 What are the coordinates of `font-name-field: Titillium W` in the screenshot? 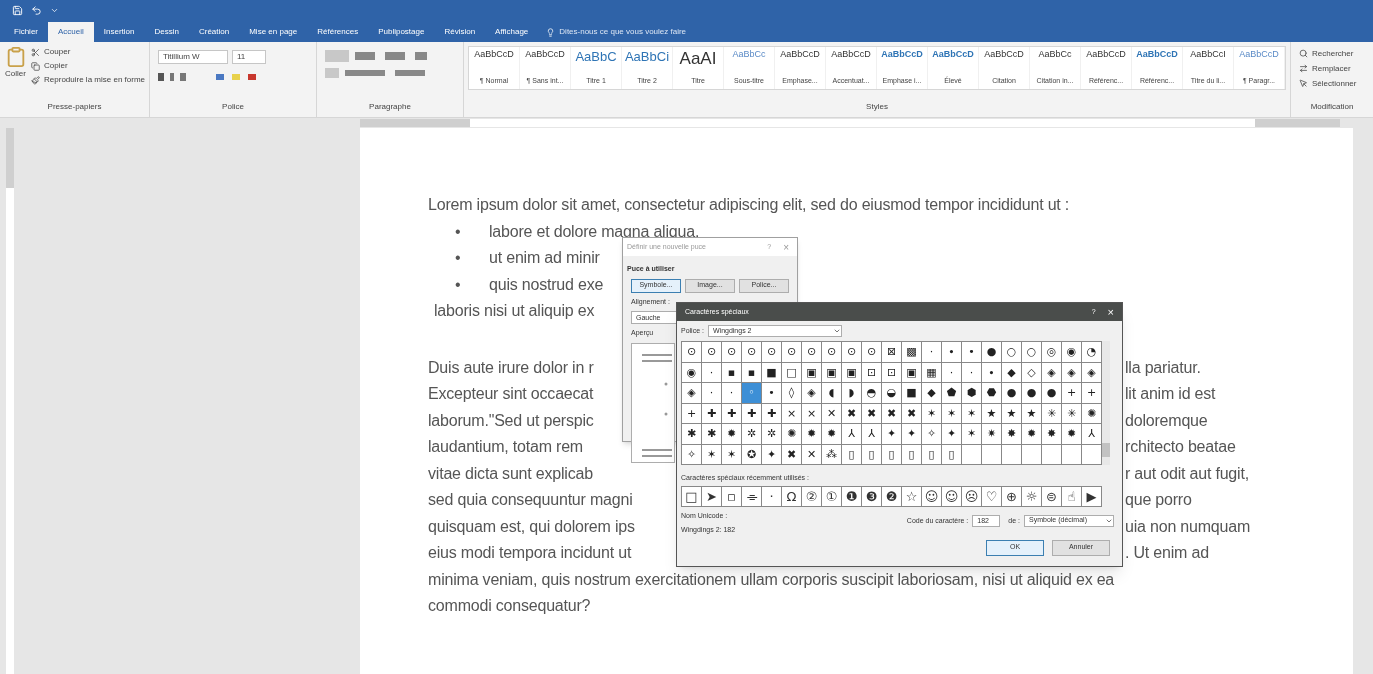 It's located at (193, 57).